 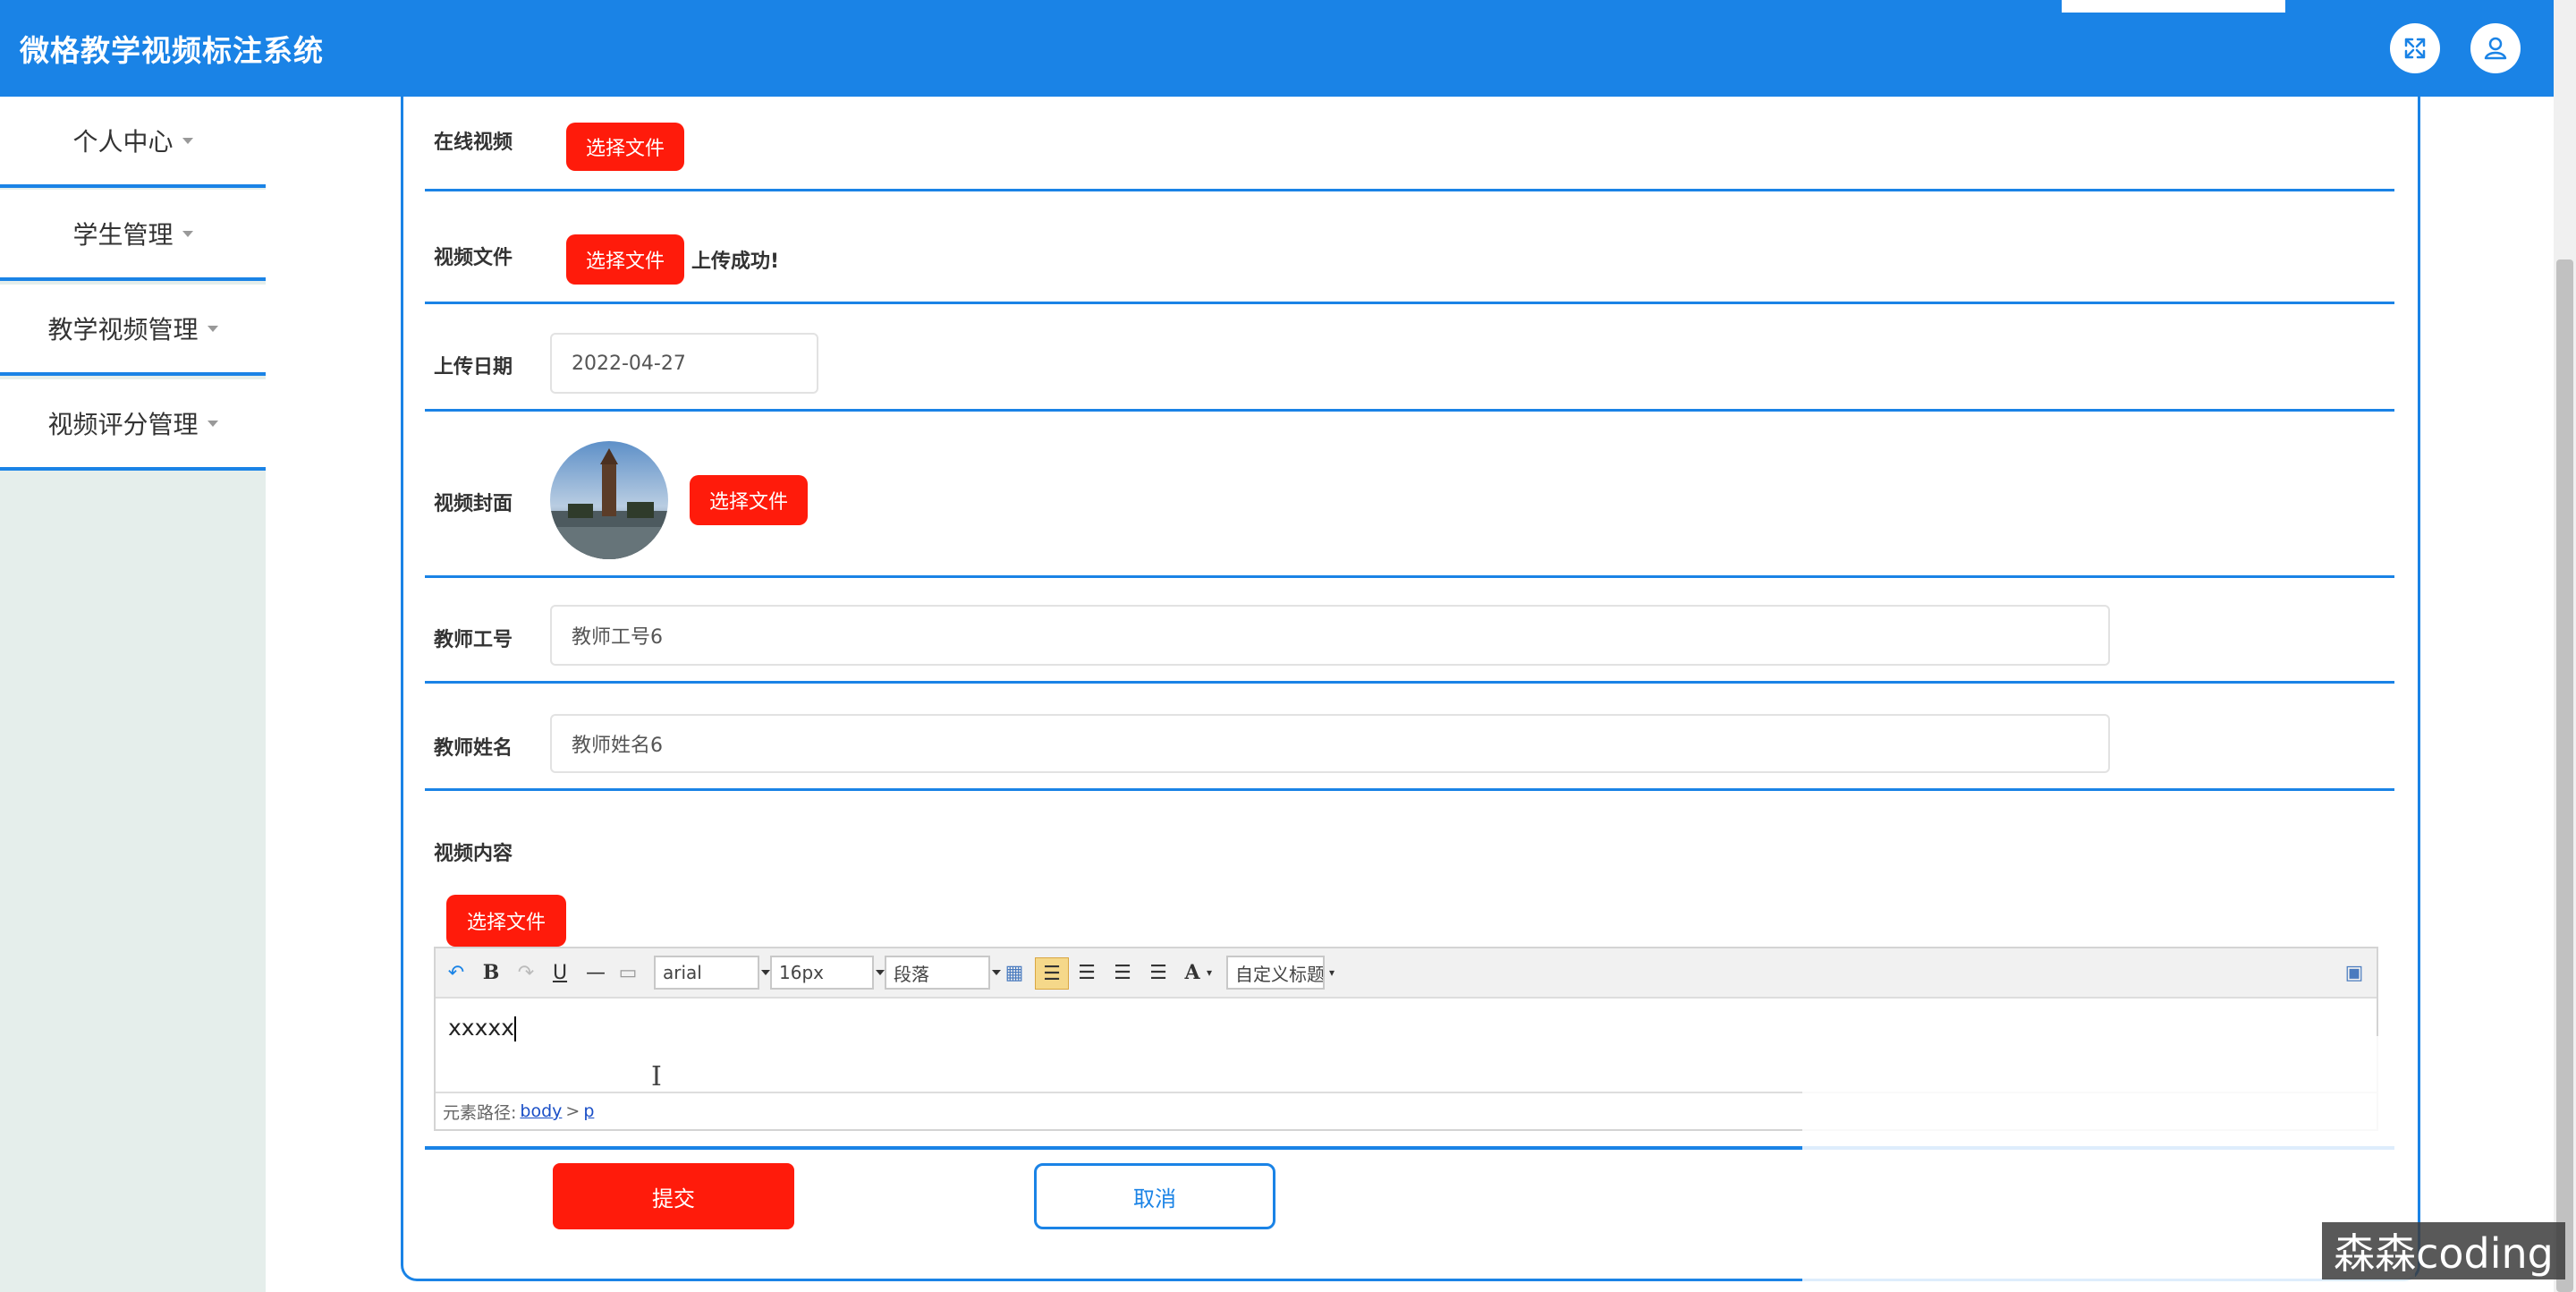 I want to click on underline-button: U, so click(x=560, y=973).